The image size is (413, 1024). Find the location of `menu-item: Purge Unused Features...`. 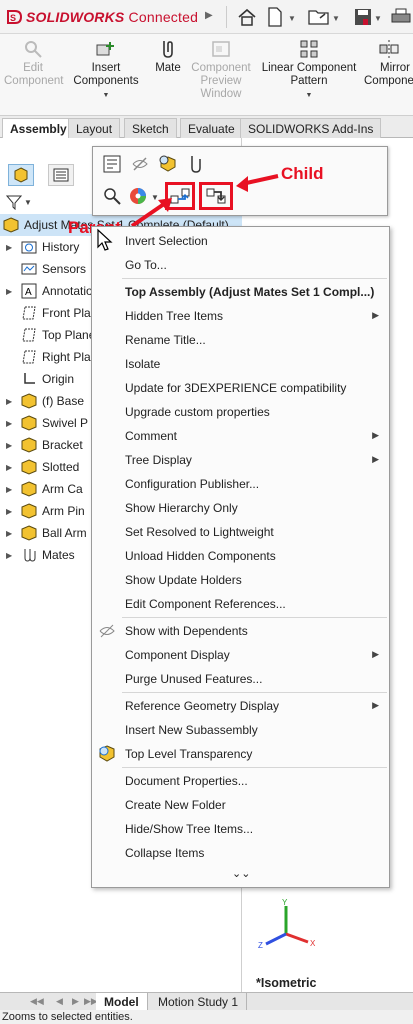

menu-item: Purge Unused Features... is located at coordinates (240, 678).